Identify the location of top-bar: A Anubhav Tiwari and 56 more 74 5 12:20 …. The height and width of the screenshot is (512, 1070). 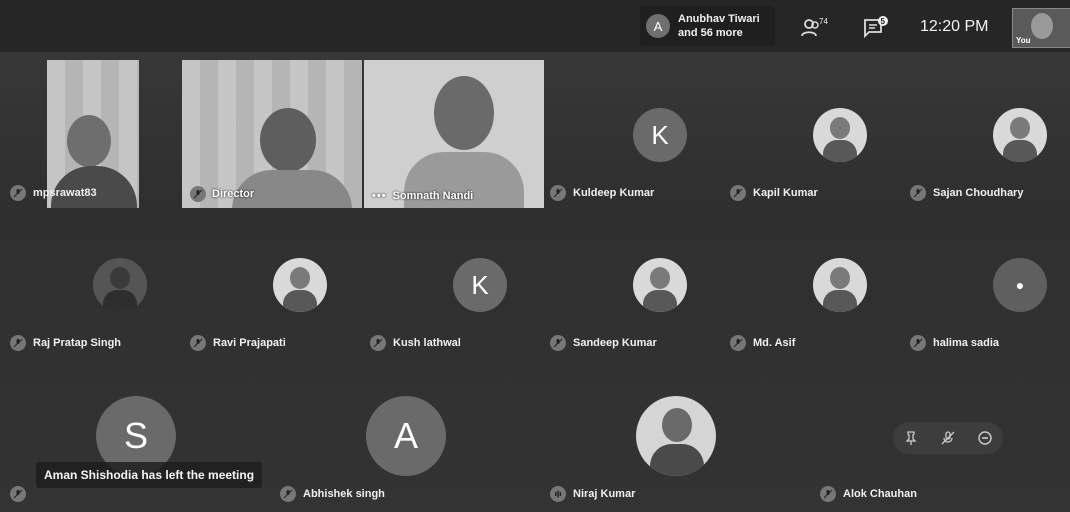
(535, 26).